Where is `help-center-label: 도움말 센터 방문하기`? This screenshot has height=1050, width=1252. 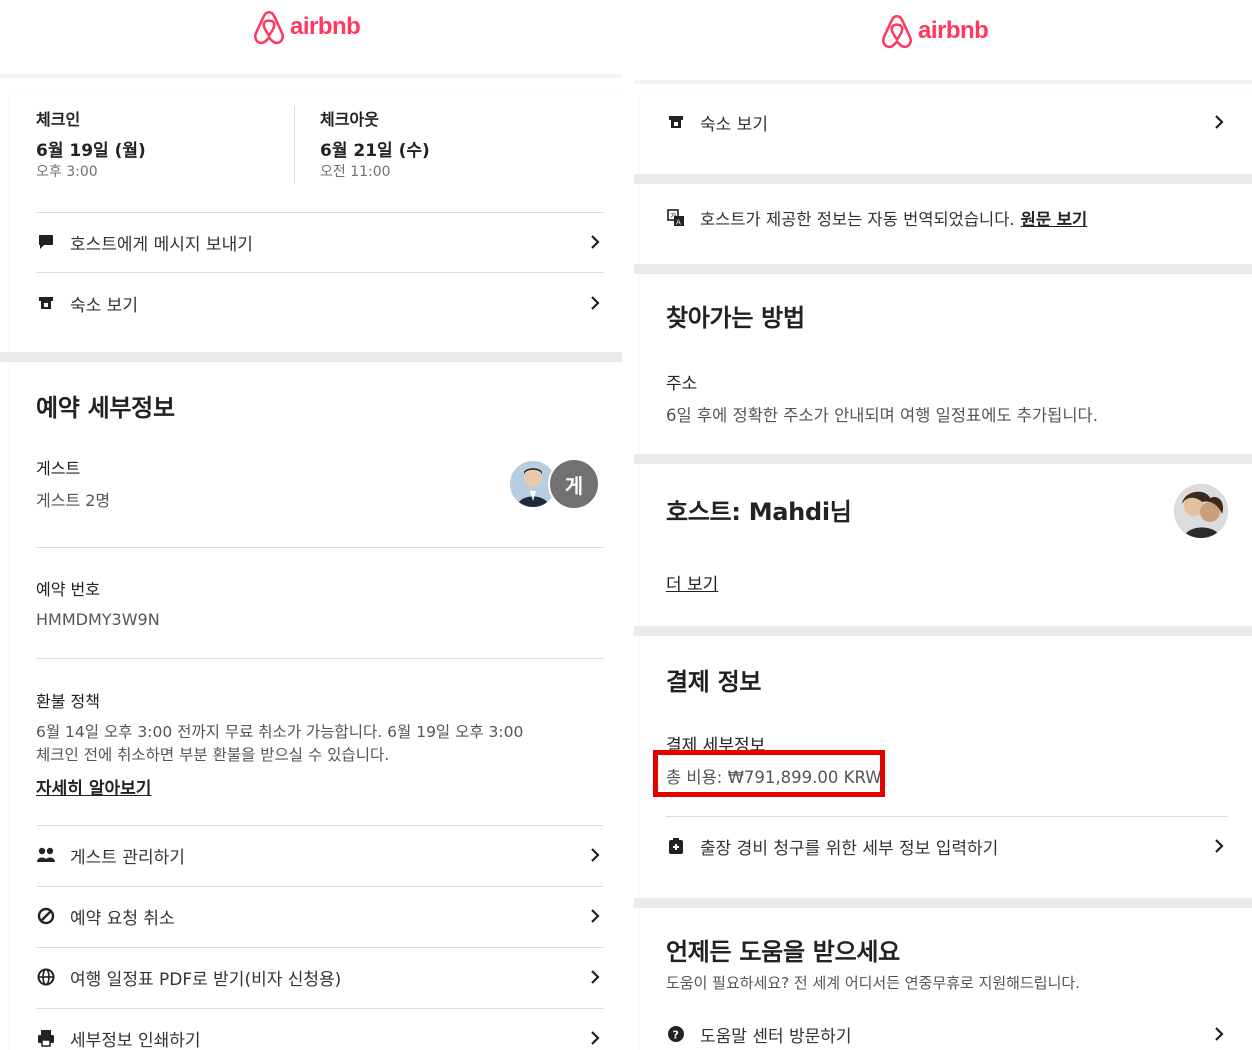
help-center-label: 도움말 센터 방문하기 is located at coordinates (776, 1036).